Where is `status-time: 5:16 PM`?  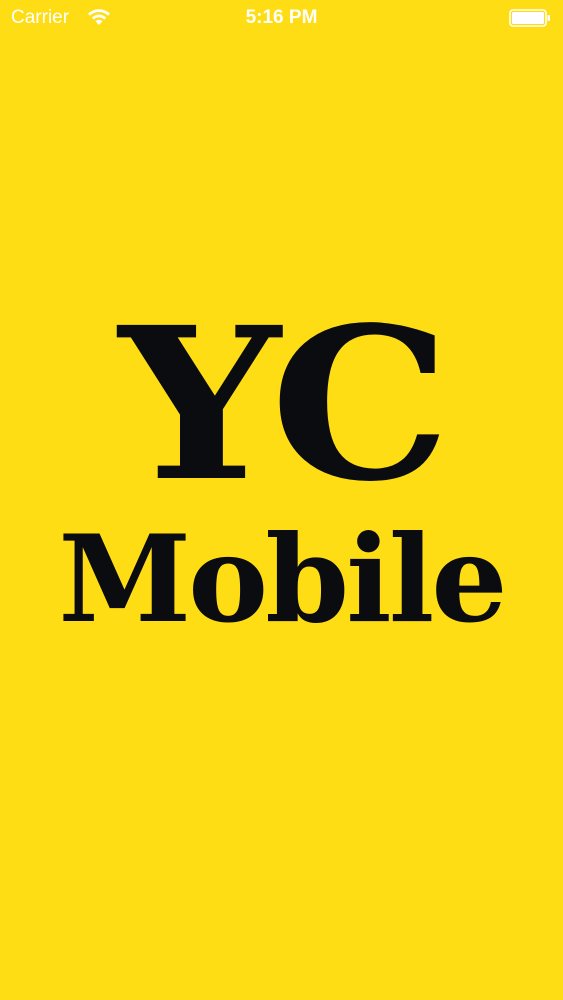
status-time: 5:16 PM is located at coordinates (281, 17).